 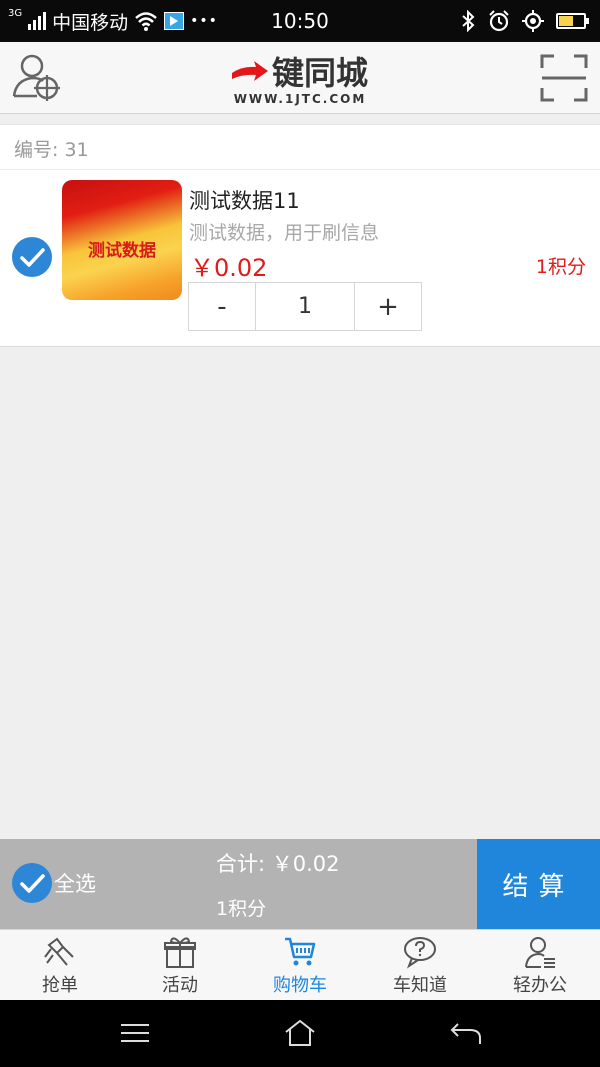 I want to click on tab-label: 轻办公, so click(x=540, y=985).